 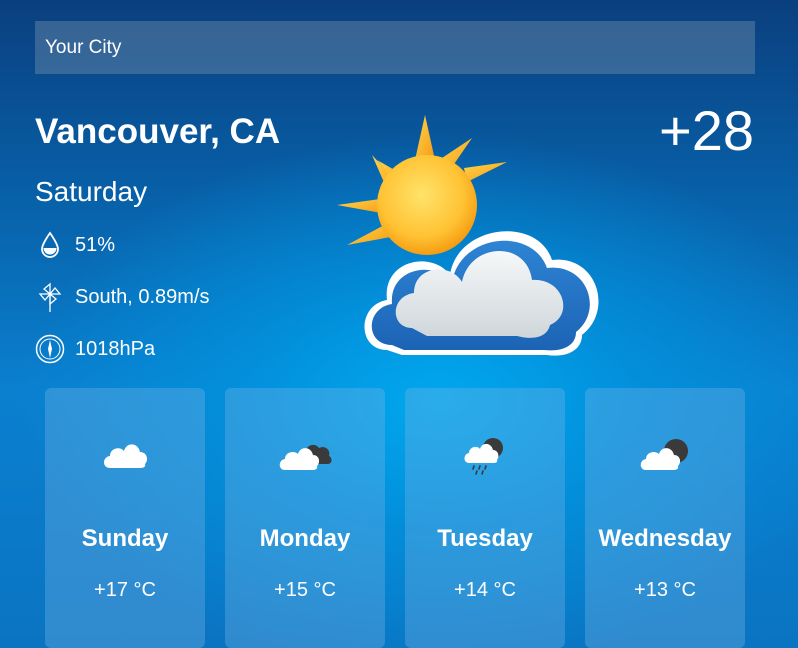 What do you see at coordinates (485, 518) in the screenshot?
I see `forecast-card-tuesday: Tuesday +14 °C` at bounding box center [485, 518].